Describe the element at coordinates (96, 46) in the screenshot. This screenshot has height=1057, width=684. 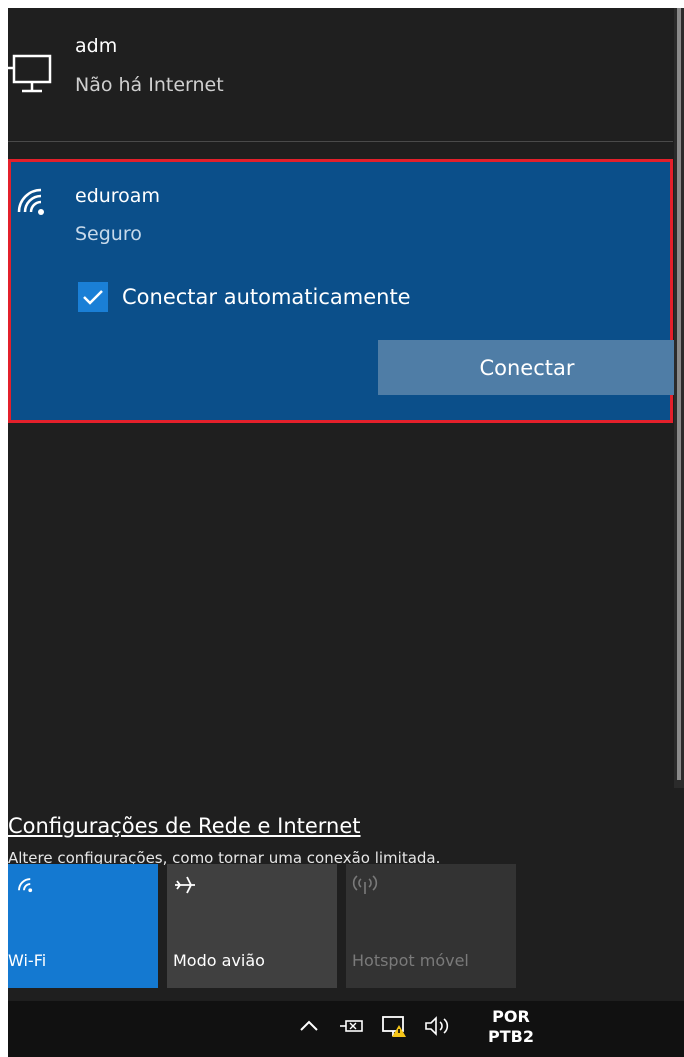
I see `network-name: adm` at that location.